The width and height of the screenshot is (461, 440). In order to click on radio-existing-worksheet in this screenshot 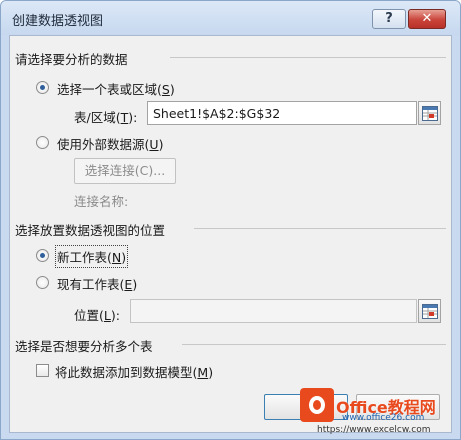, I will do `click(42, 282)`.